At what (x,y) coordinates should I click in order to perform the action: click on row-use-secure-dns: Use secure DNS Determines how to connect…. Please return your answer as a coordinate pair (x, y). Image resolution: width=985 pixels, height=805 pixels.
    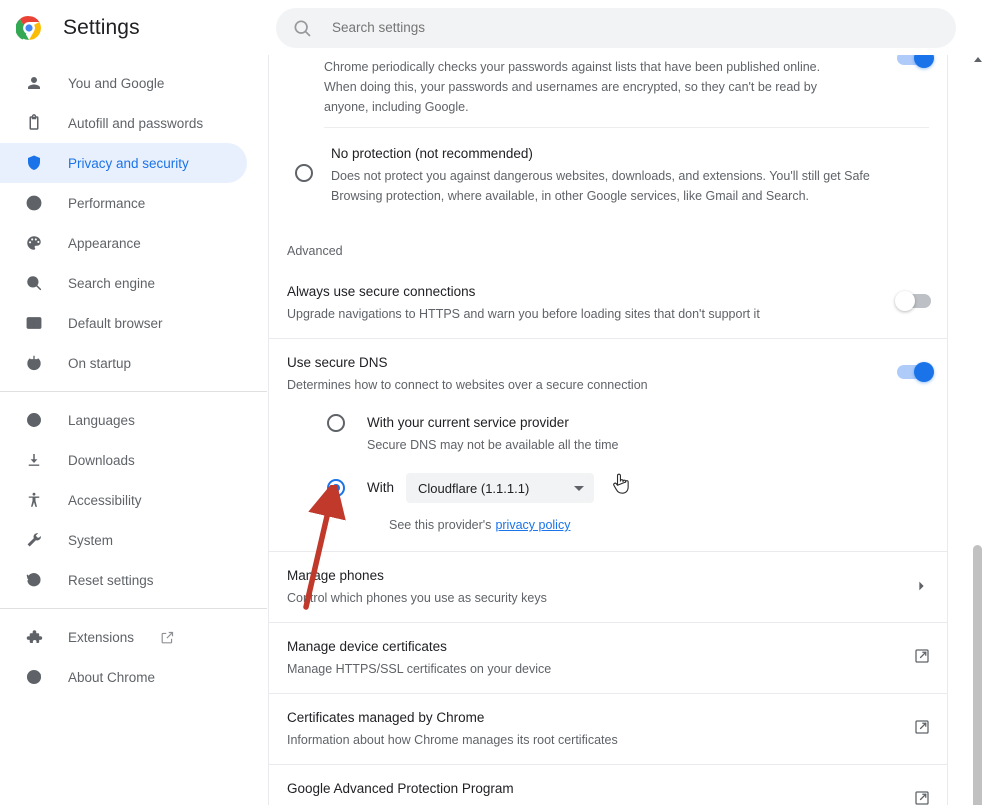
    Looking at the image, I should click on (608, 370).